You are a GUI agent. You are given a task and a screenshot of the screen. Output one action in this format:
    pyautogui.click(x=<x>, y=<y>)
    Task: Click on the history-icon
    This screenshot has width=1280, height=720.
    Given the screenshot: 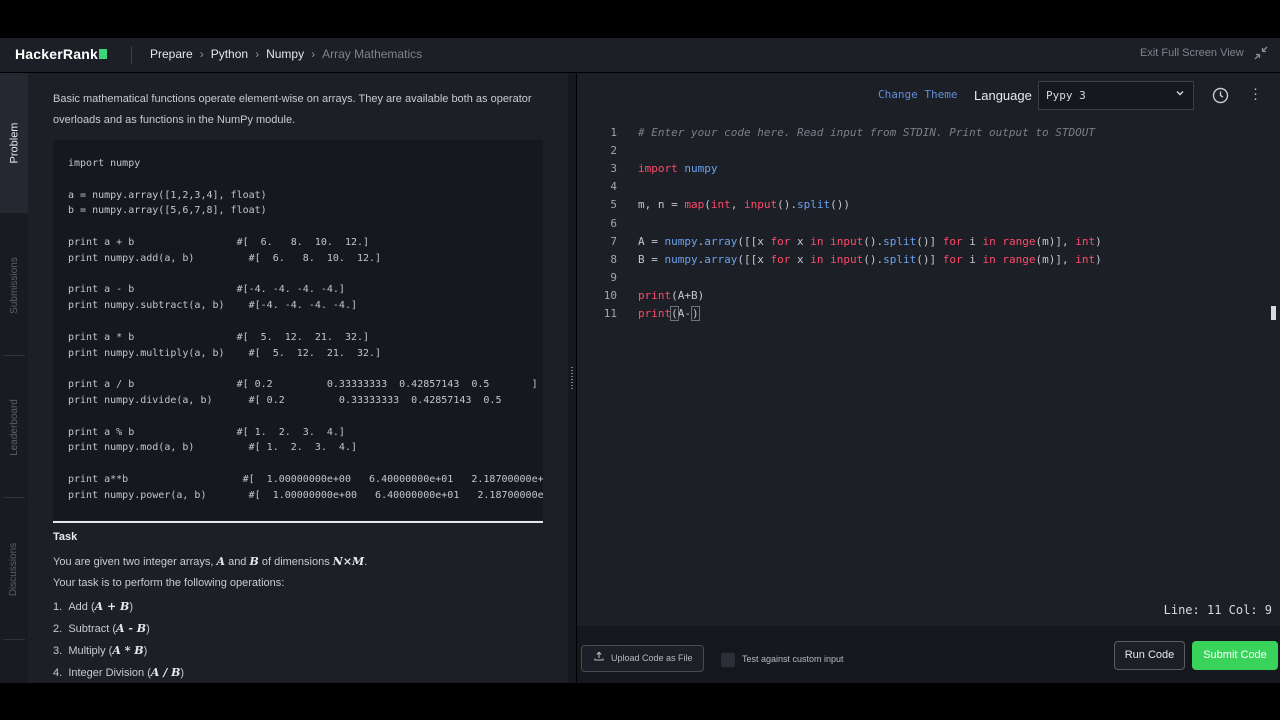 What is the action you would take?
    pyautogui.click(x=1220, y=95)
    